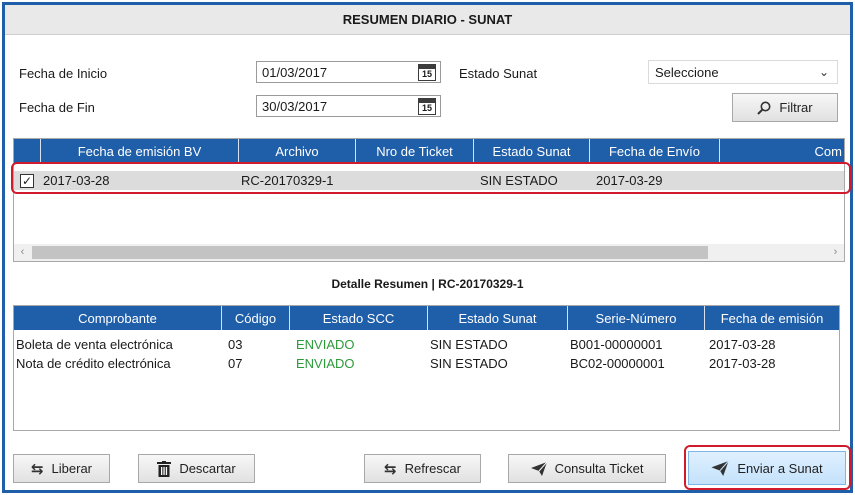 The image size is (855, 495). I want to click on scroll-left-icon: ‹, so click(22, 252).